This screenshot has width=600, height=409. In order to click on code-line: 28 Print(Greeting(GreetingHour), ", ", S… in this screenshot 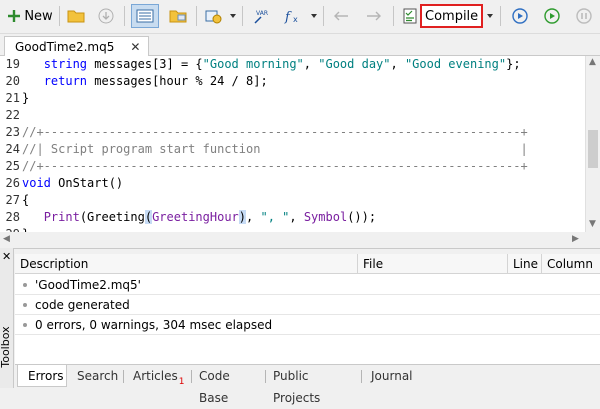, I will do `click(188, 217)`.